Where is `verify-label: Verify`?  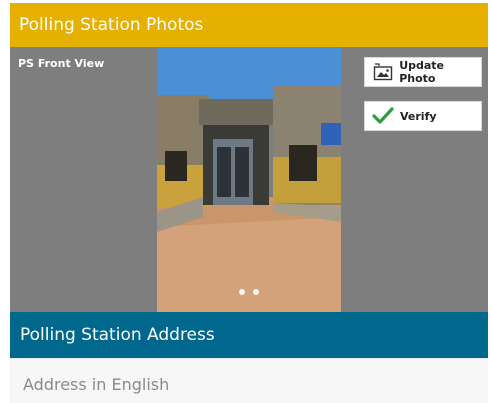 verify-label: Verify is located at coordinates (418, 116).